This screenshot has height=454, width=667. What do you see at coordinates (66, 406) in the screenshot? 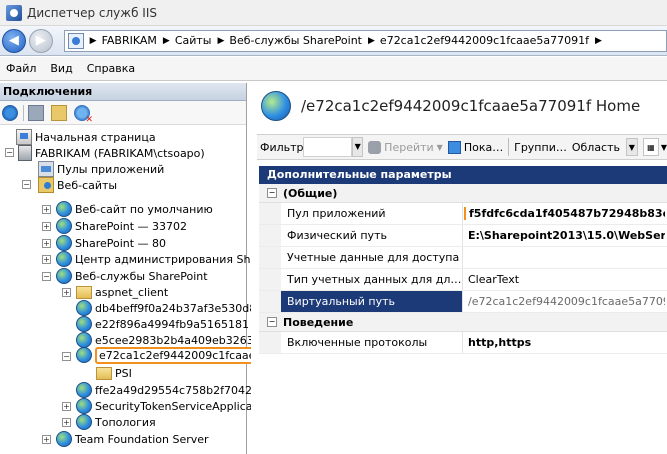
I see `expand-security-token-icon: +` at bounding box center [66, 406].